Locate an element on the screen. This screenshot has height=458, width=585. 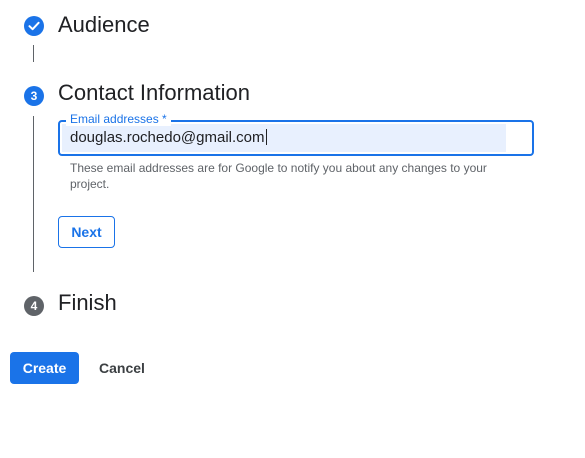
step-number-badge: 4 is located at coordinates (34, 306).